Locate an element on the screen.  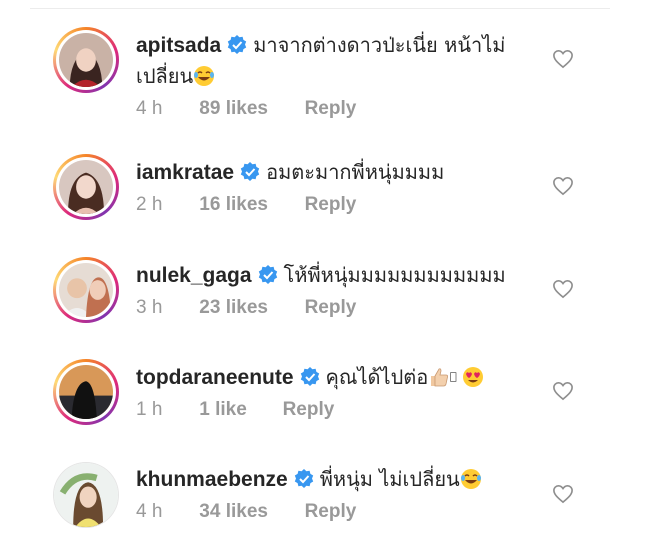
comment-username: khunmaebenze is located at coordinates (212, 479).